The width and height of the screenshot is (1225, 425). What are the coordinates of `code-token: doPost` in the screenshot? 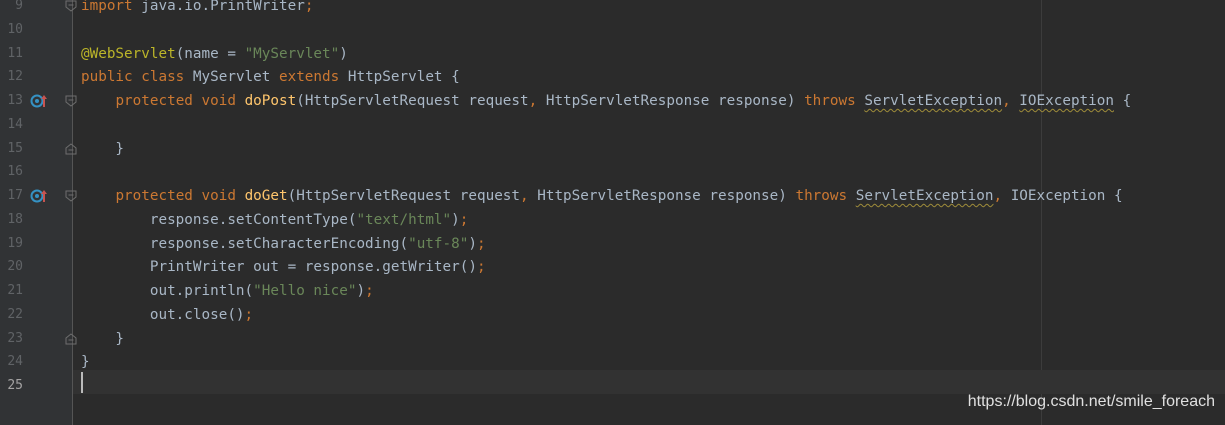 It's located at (270, 101).